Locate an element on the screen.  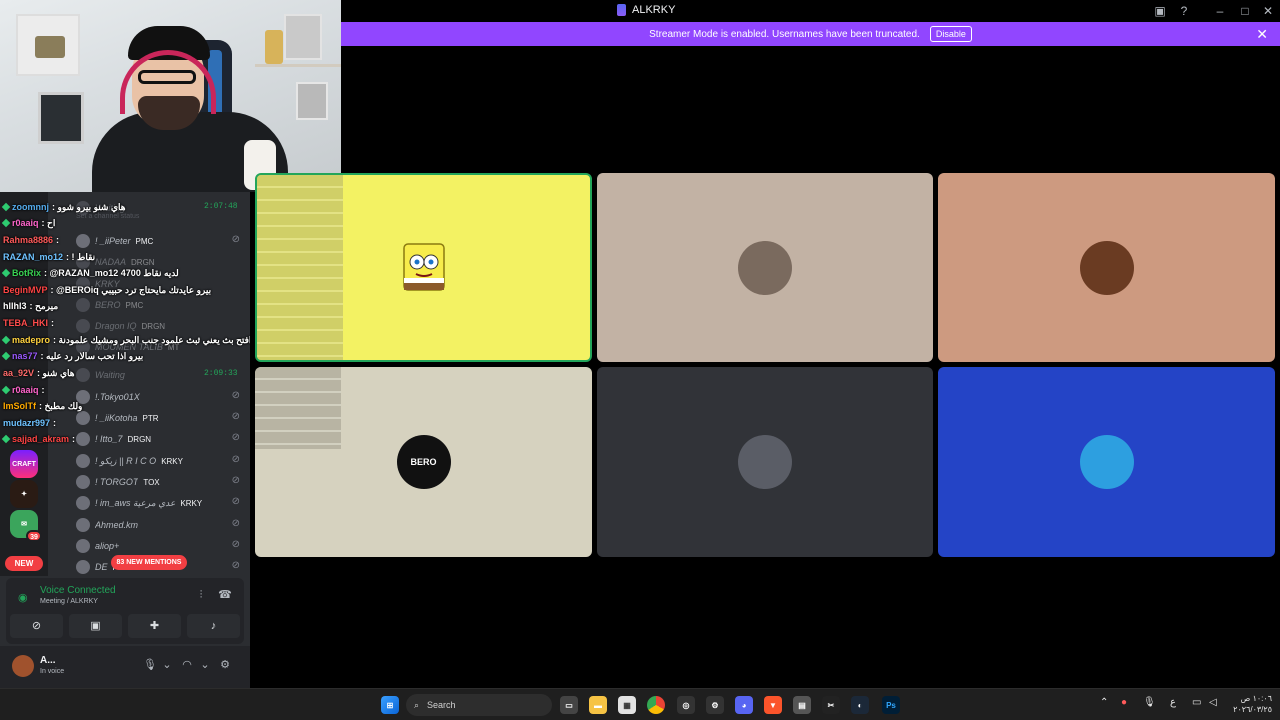
close-button: ✕ is located at coordinates (1268, 11).